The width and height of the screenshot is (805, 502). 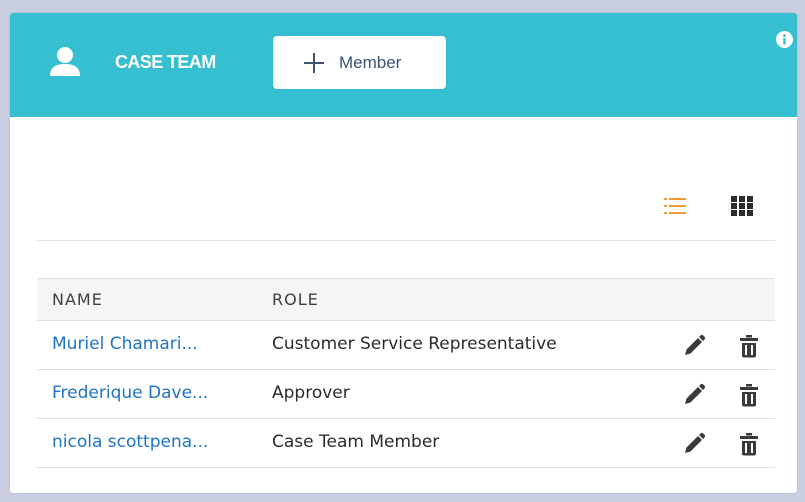 What do you see at coordinates (356, 442) in the screenshot?
I see `member-role: Case Team Member` at bounding box center [356, 442].